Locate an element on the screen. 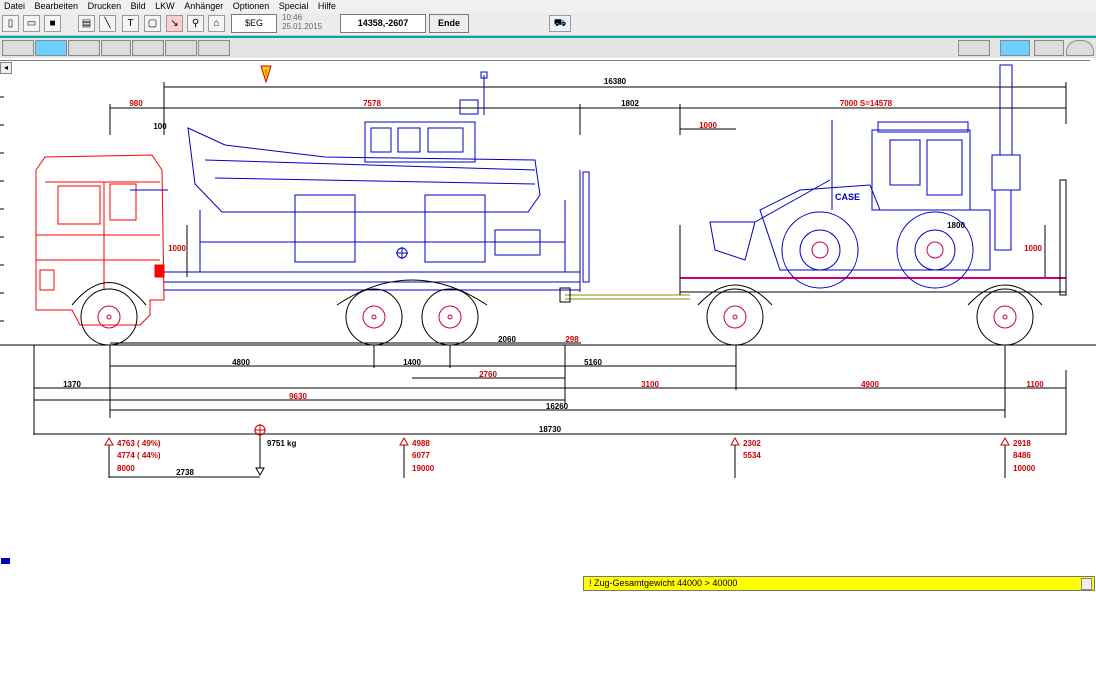 The width and height of the screenshot is (1096, 680). dim-16260: 16260 is located at coordinates (557, 406).